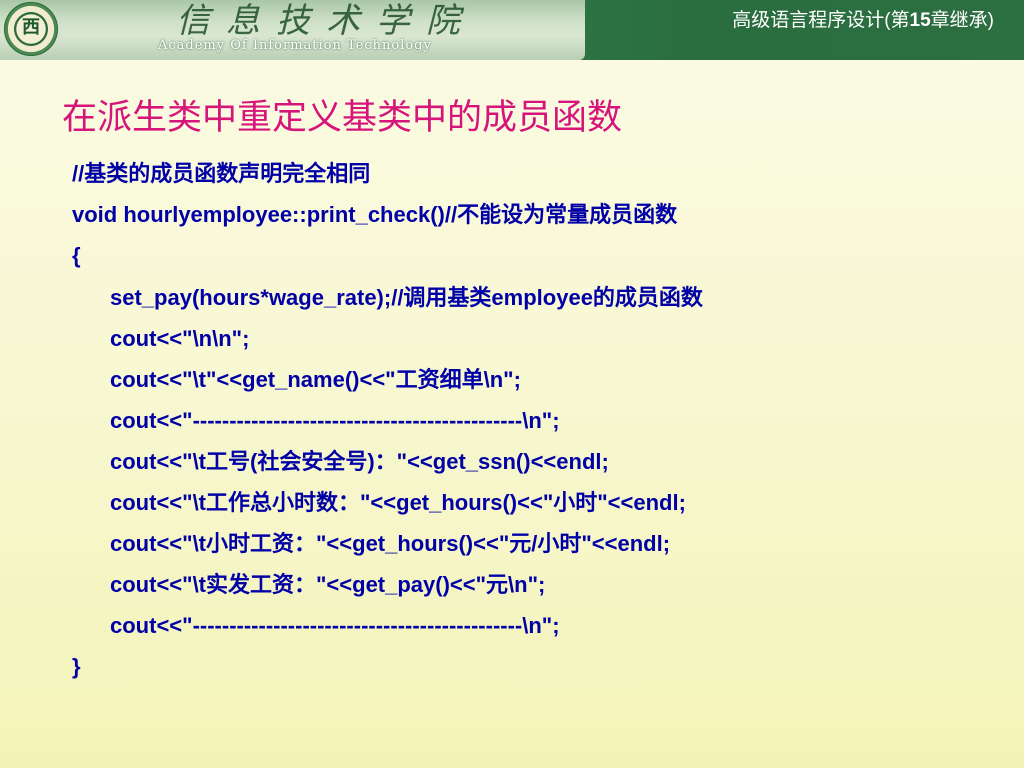 The image size is (1024, 768). Describe the element at coordinates (221, 173) in the screenshot. I see `code-line: //基类的成员函数声明完全相同` at that location.